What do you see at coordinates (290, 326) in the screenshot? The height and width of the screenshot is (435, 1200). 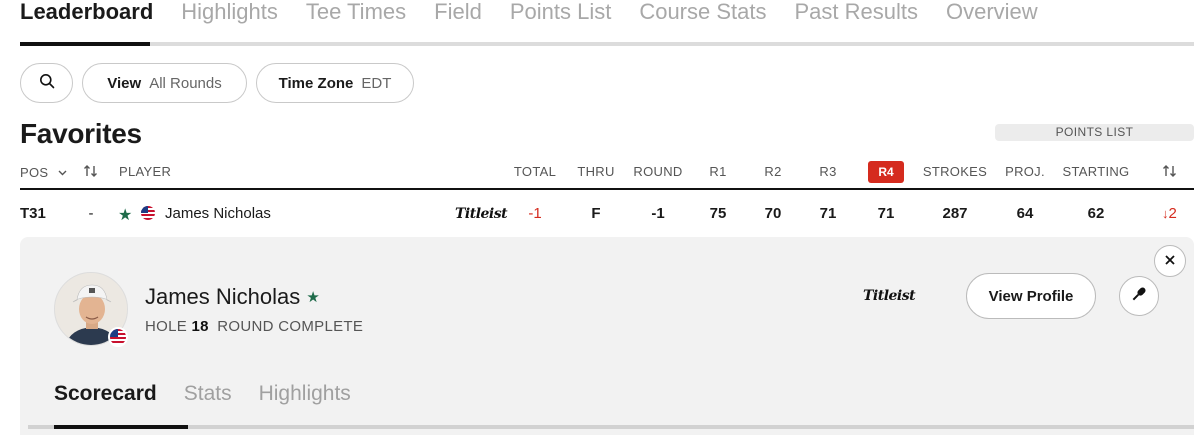 I see `round-status: ROUND COMPLETE` at bounding box center [290, 326].